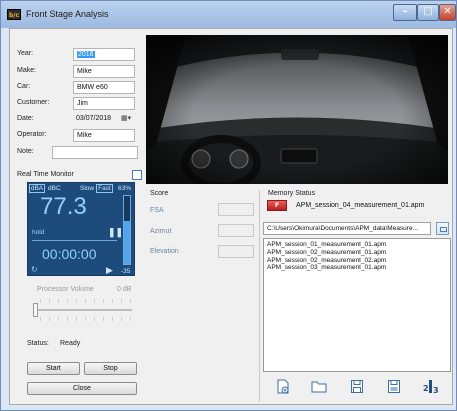  What do you see at coordinates (104, 135) in the screenshot?
I see `operator-field: Mike` at bounding box center [104, 135].